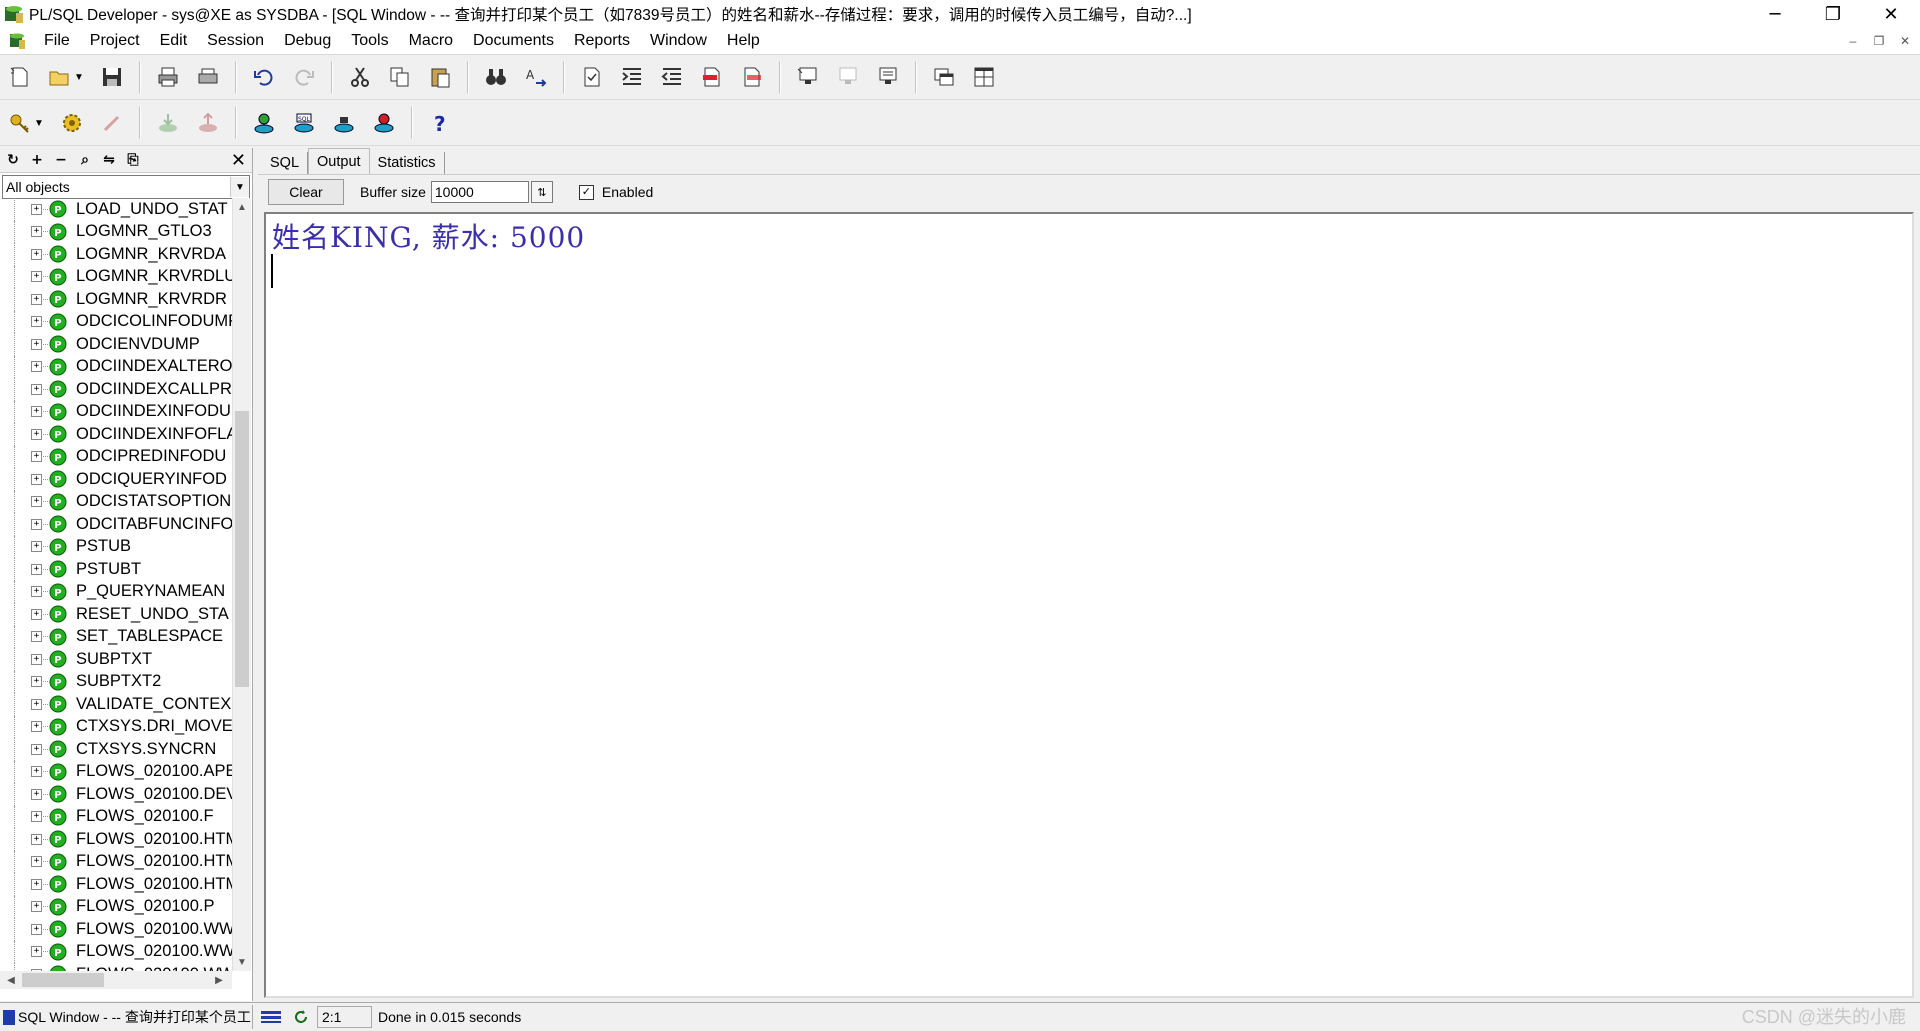  I want to click on unindent-button, so click(672, 77).